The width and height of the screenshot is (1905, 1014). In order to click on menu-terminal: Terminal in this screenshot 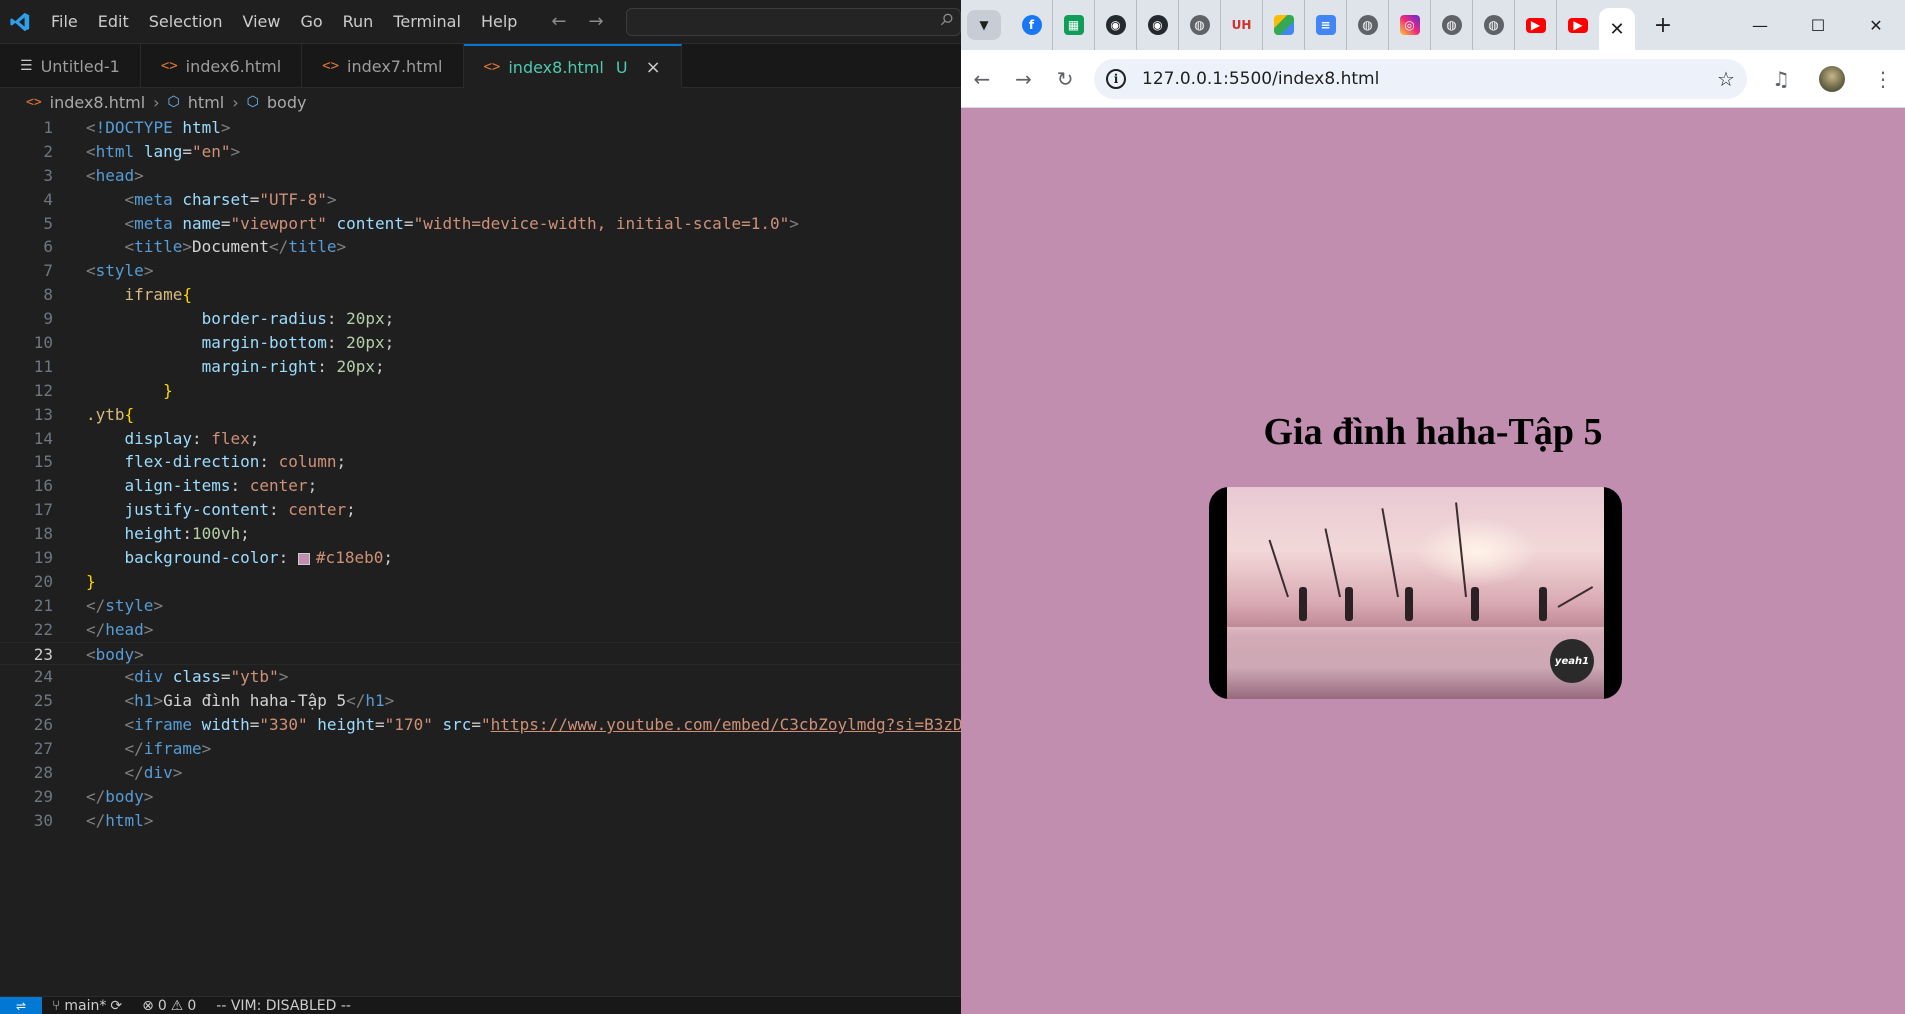, I will do `click(427, 21)`.